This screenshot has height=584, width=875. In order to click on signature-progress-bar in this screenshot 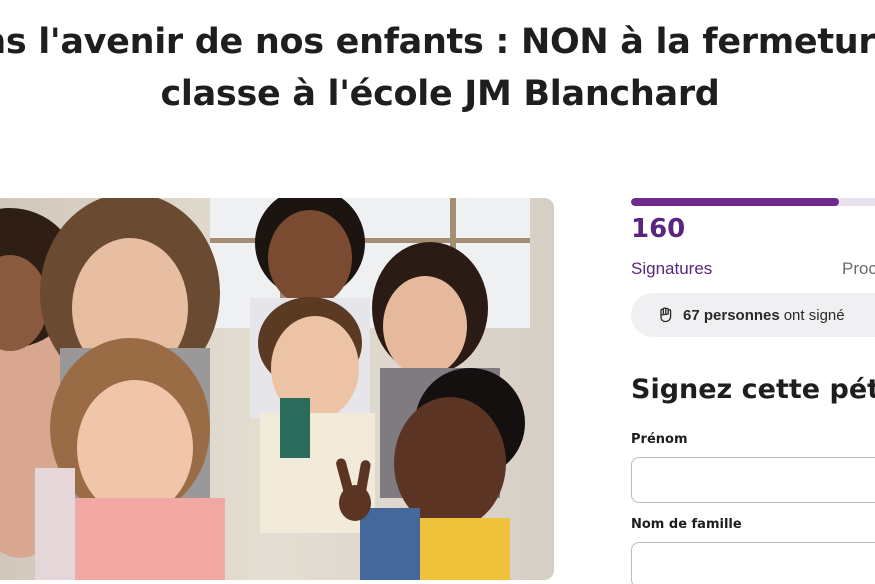, I will do `click(753, 202)`.